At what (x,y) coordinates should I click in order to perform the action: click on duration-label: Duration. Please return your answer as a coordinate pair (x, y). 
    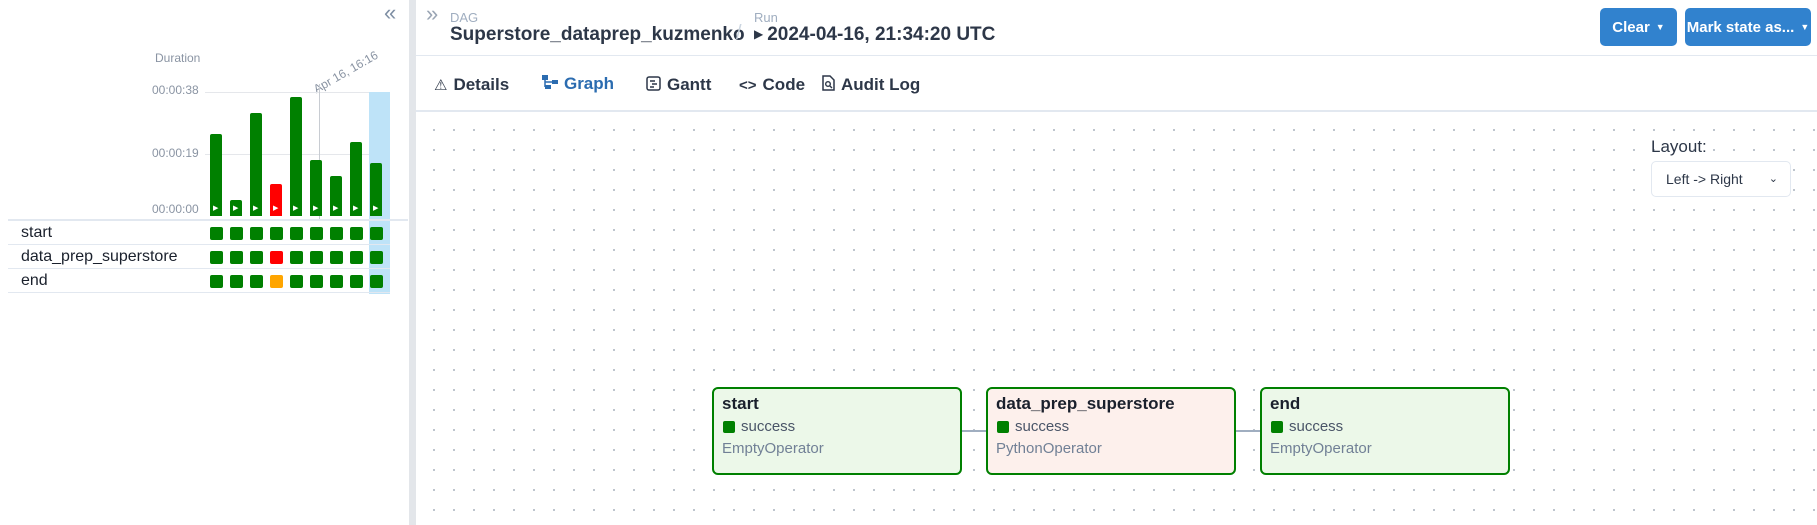
    Looking at the image, I should click on (178, 58).